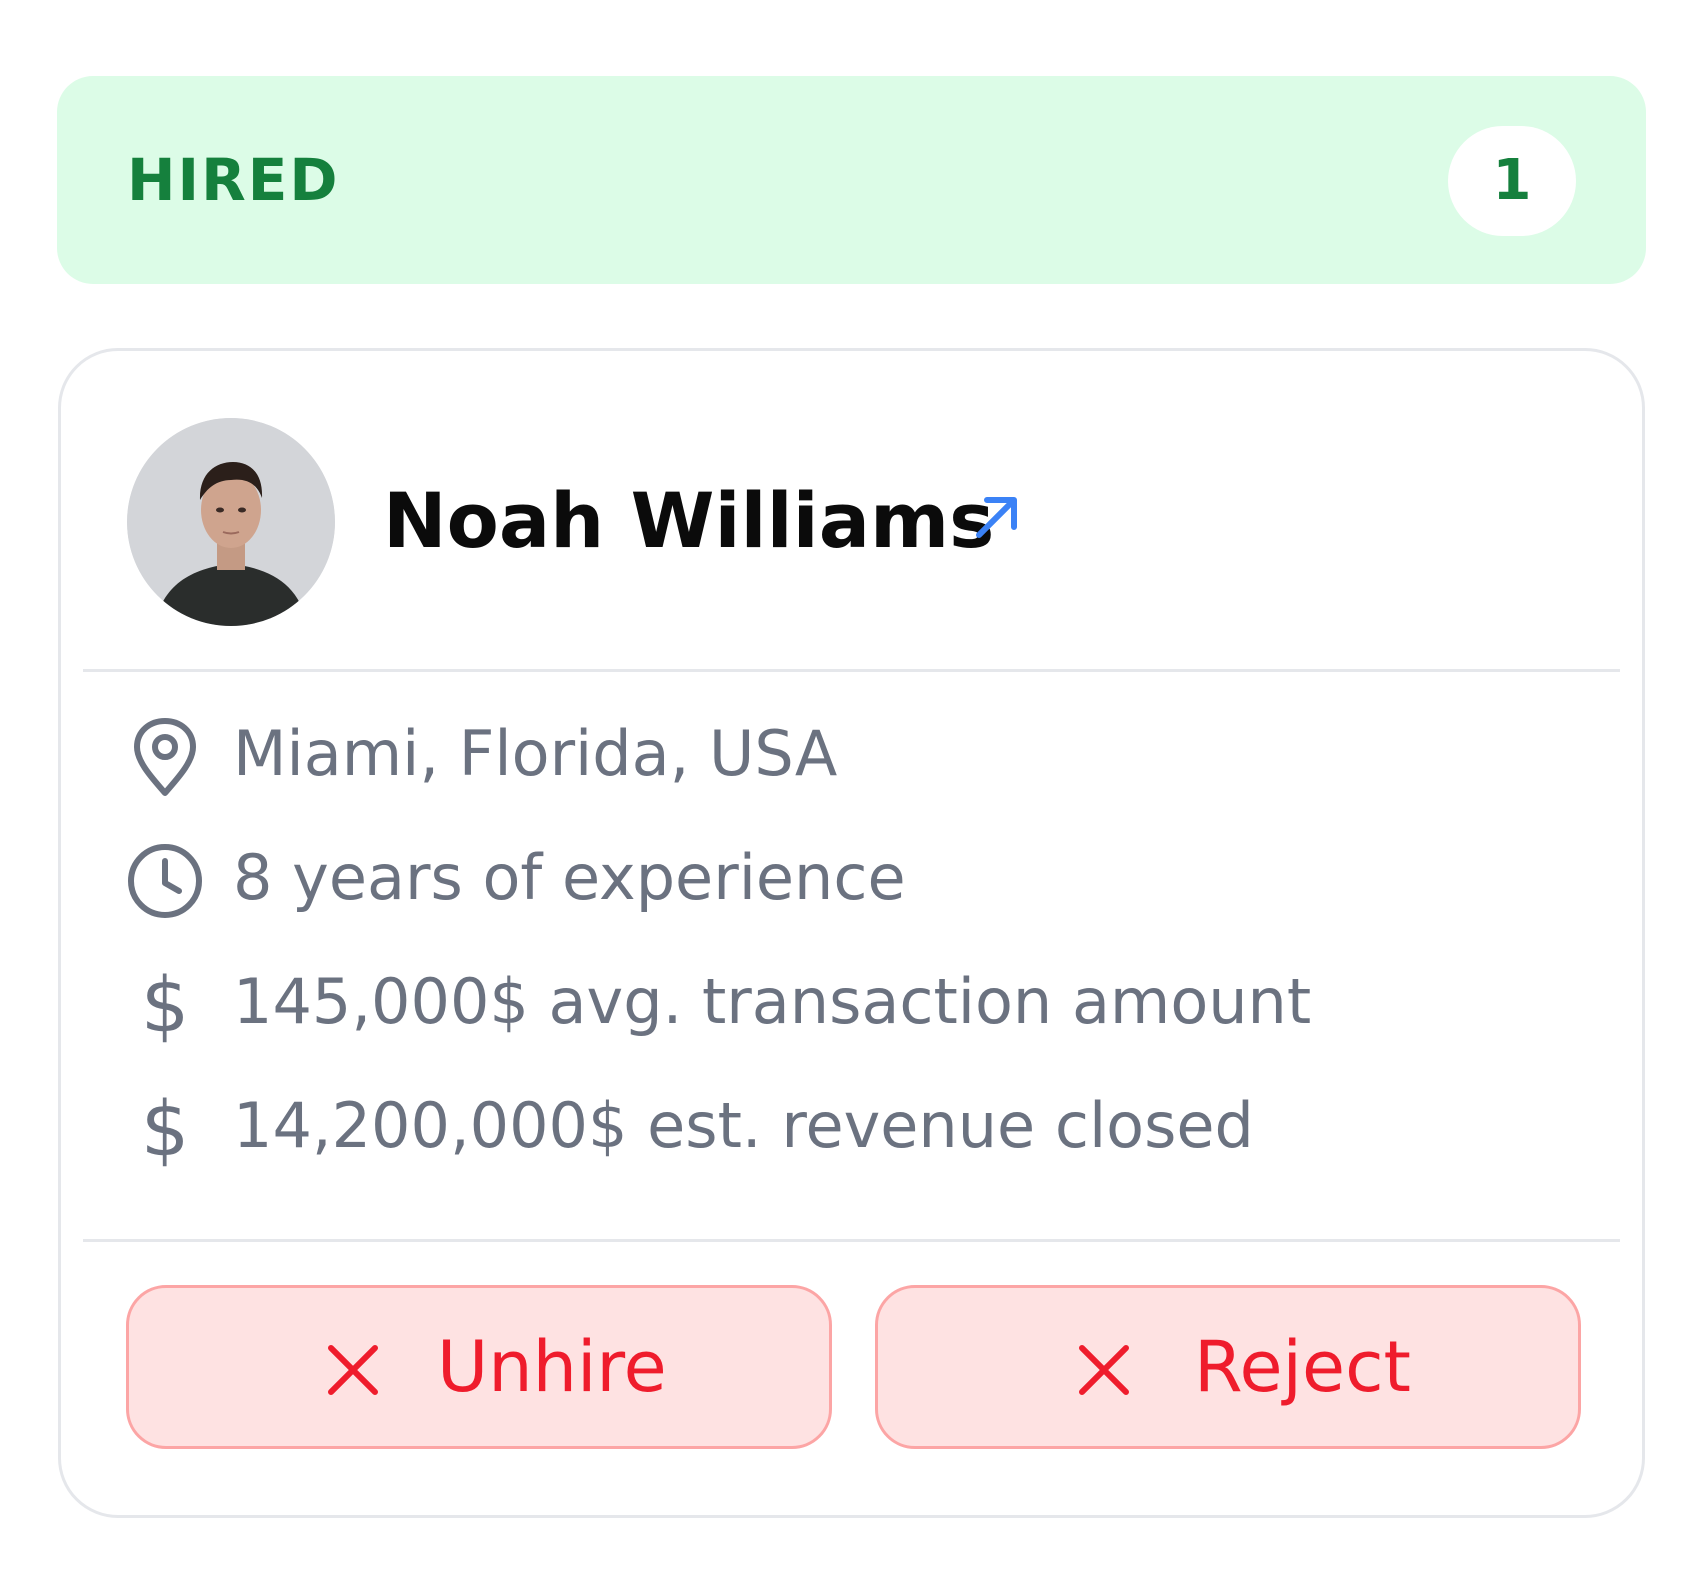 This screenshot has width=1697, height=1580. I want to click on detail-location: Miami, Florida, USA, so click(851, 754).